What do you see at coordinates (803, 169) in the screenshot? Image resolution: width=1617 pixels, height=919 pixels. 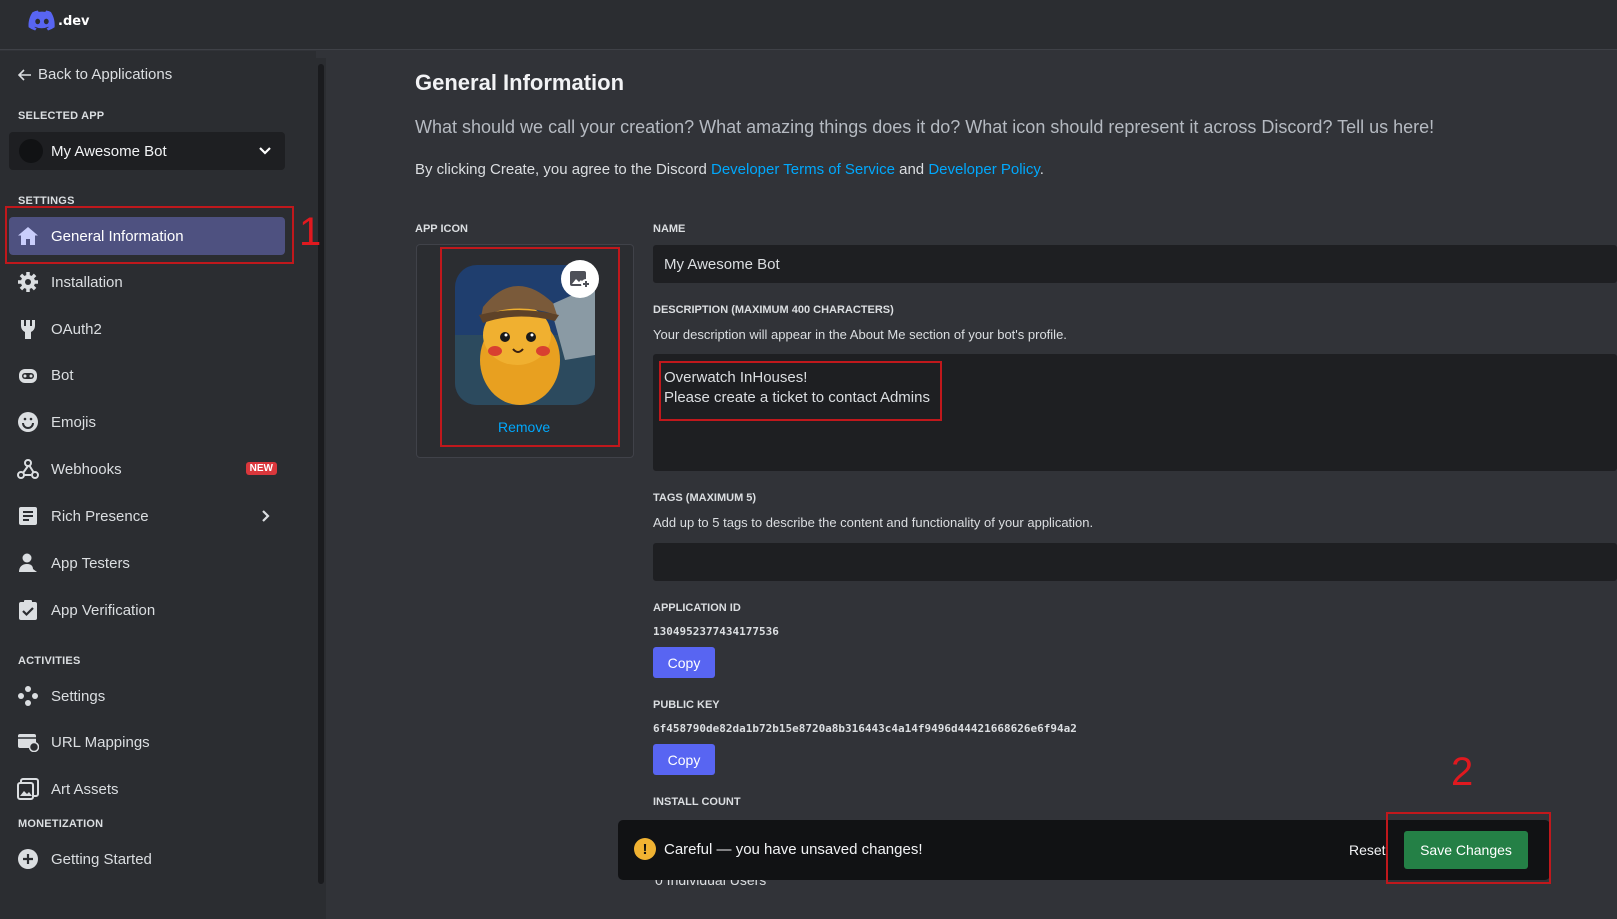 I see `developer-terms-link: Developer Terms of Service` at bounding box center [803, 169].